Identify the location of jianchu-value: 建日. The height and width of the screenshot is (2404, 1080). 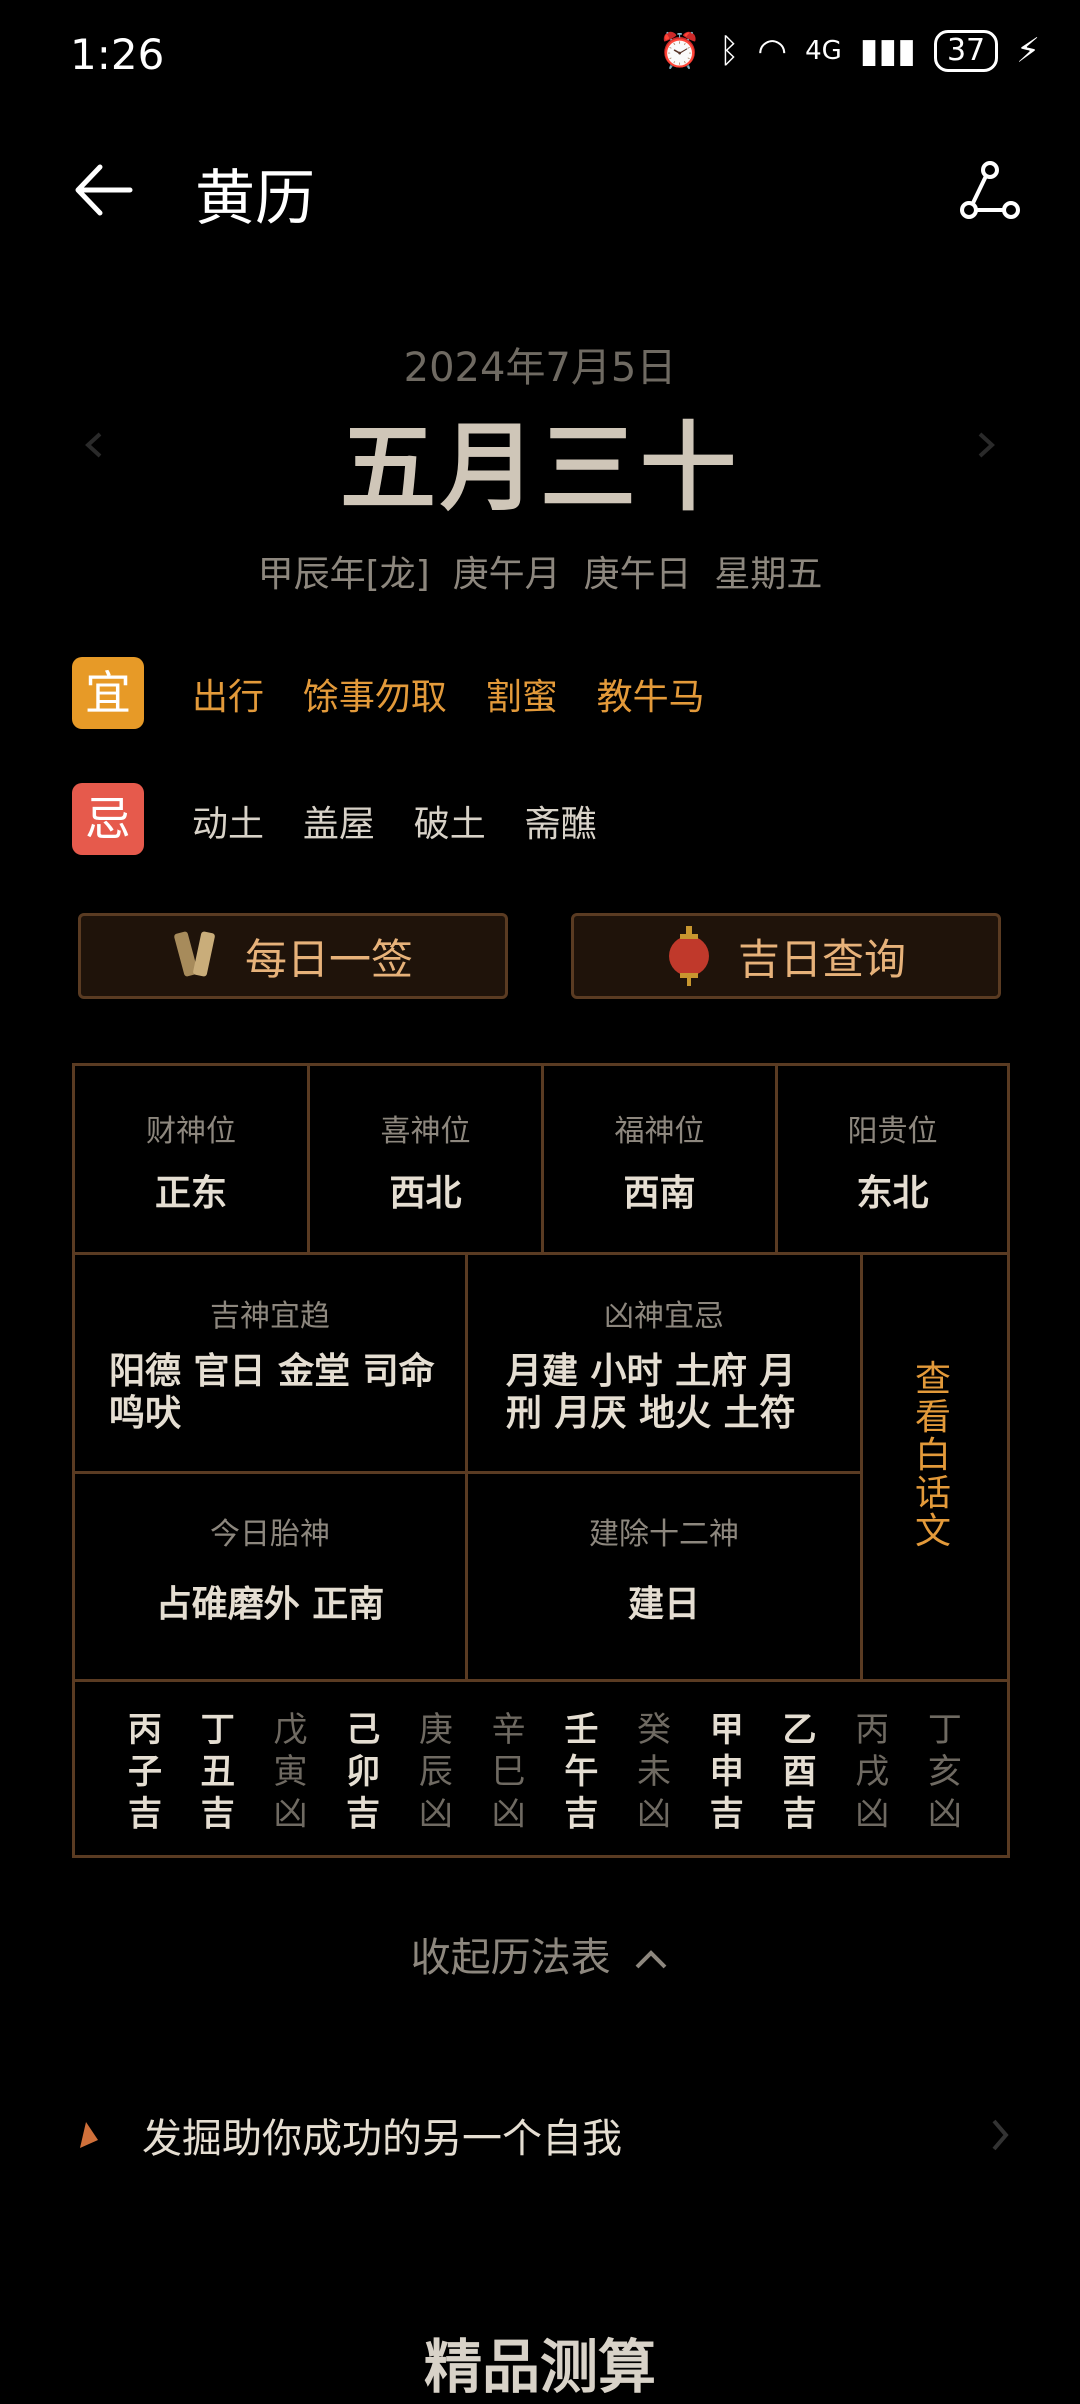
(663, 1604).